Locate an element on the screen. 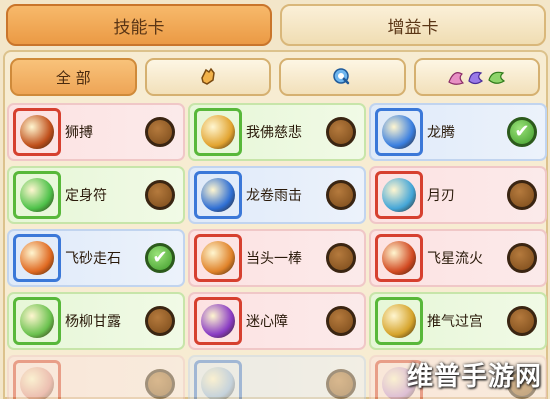 Image resolution: width=550 pixels, height=399 pixels. skill-card: 迷心障 is located at coordinates (277, 321).